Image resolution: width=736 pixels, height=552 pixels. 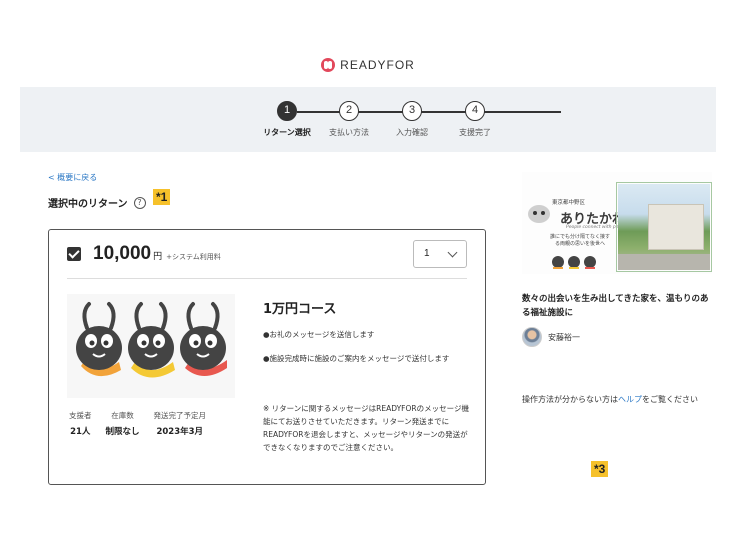 What do you see at coordinates (139, 202) in the screenshot?
I see `help-icon: ?` at bounding box center [139, 202].